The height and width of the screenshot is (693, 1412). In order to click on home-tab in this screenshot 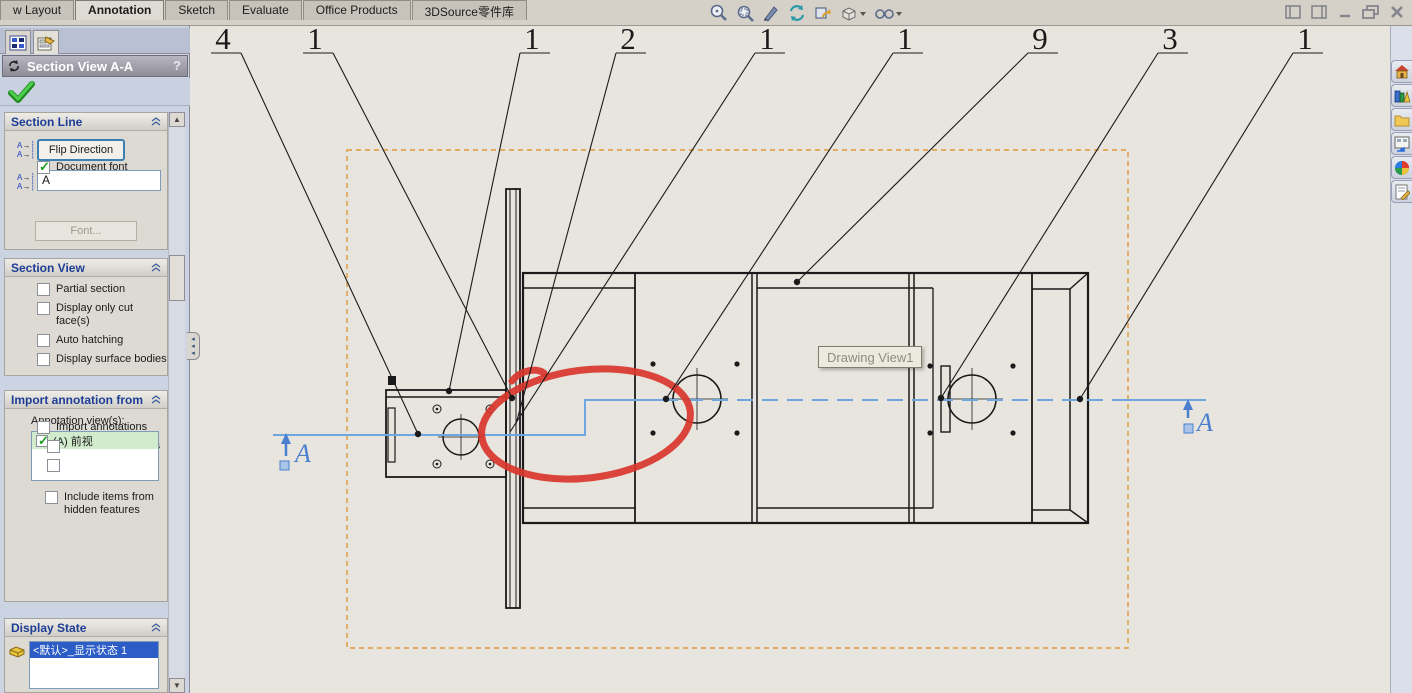, I will do `click(1401, 71)`.